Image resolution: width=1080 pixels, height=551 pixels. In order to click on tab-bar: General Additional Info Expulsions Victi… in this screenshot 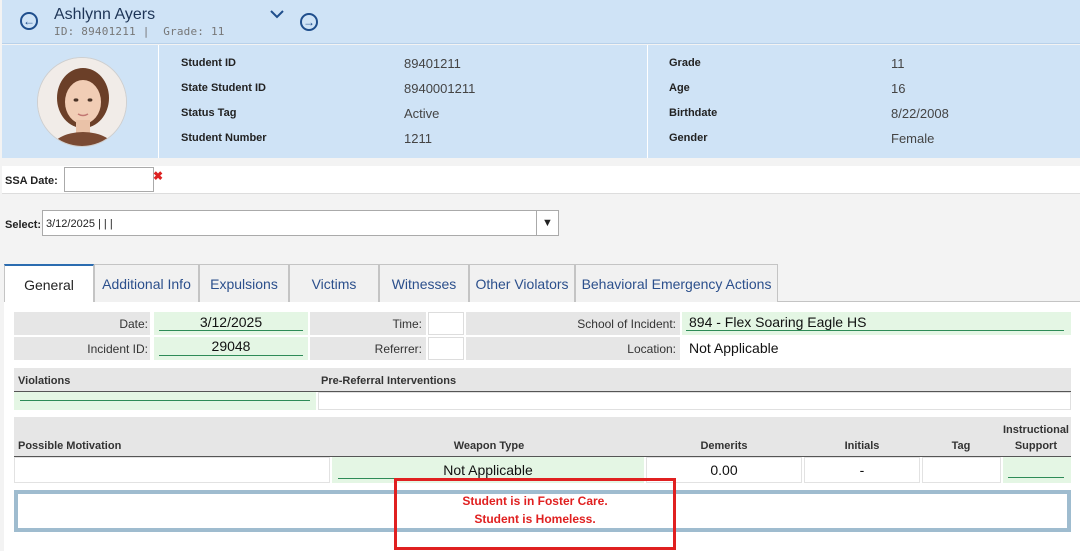, I will do `click(542, 283)`.